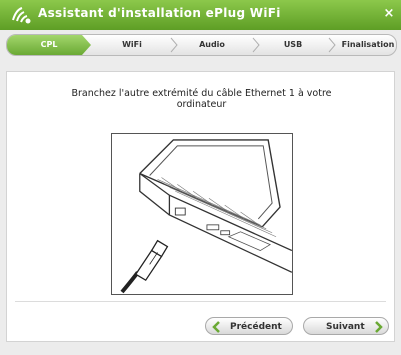 The height and width of the screenshot is (355, 401). I want to click on step-progress-bar: CPL WiFi Audio USB Finalisation, so click(201, 45).